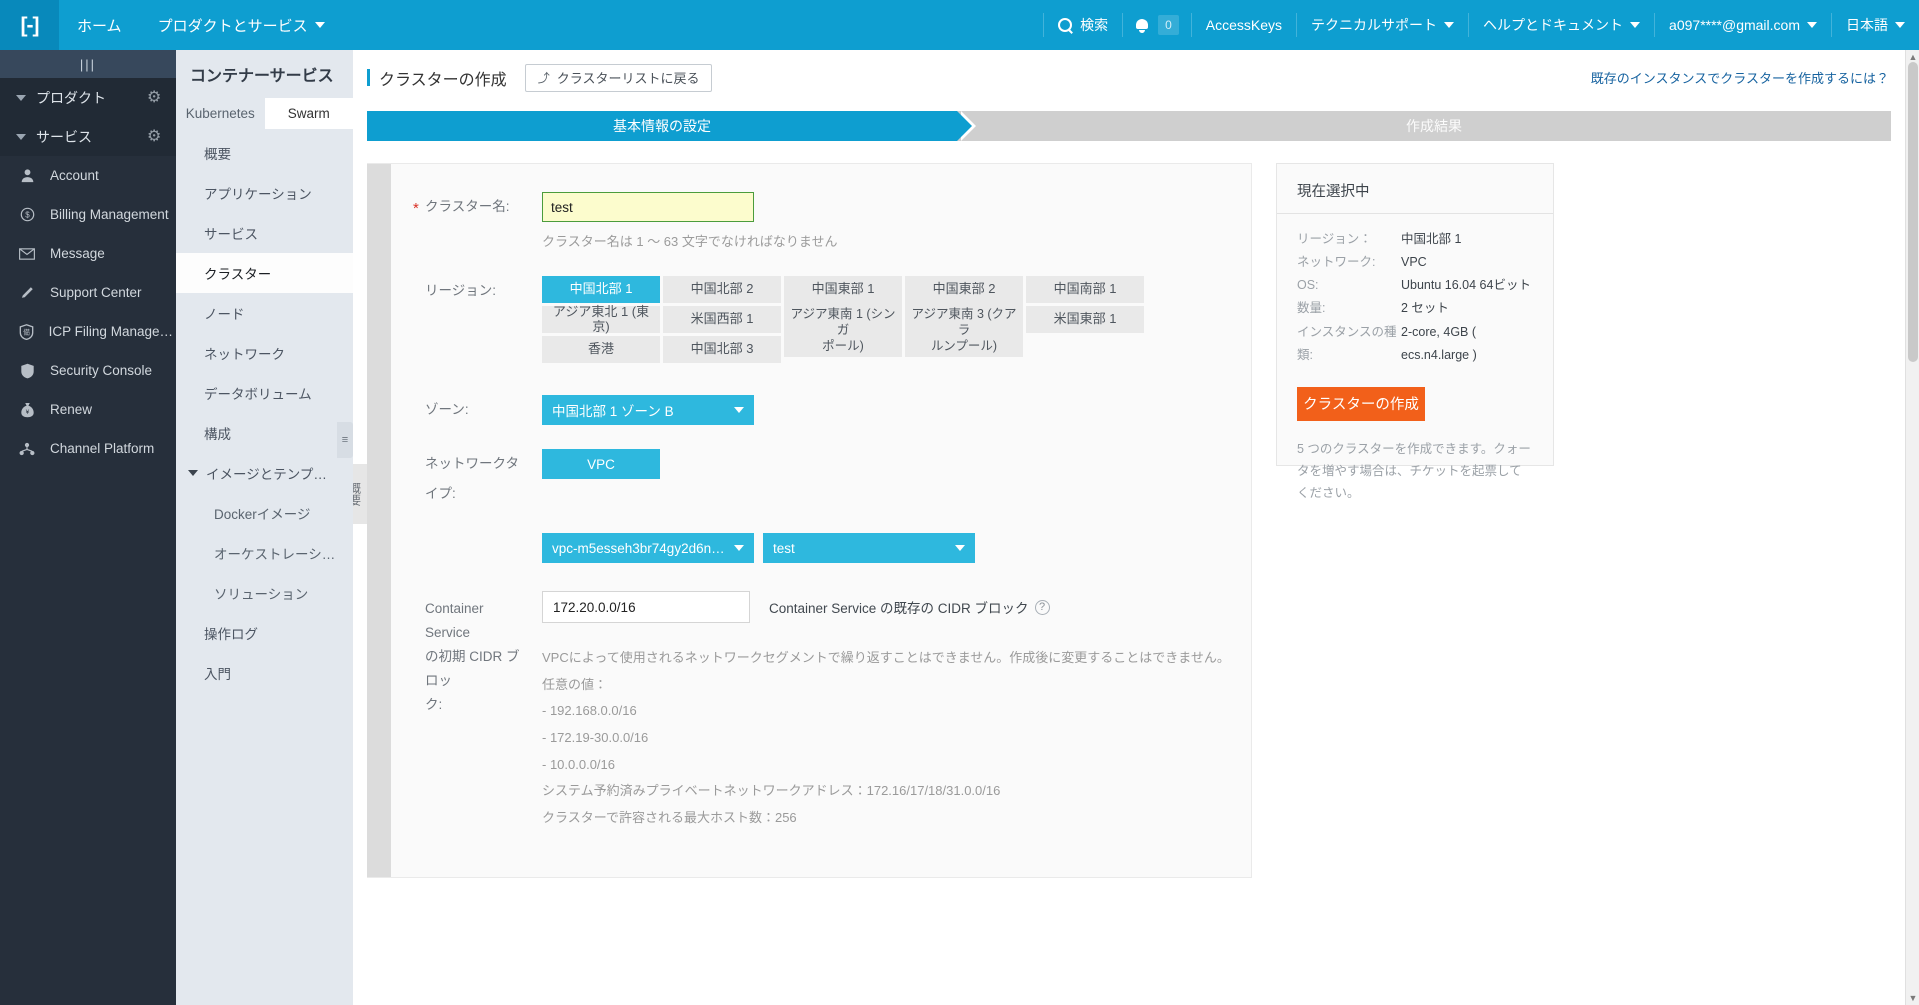  Describe the element at coordinates (308, 113) in the screenshot. I see `tab-swarm: Swarm` at that location.